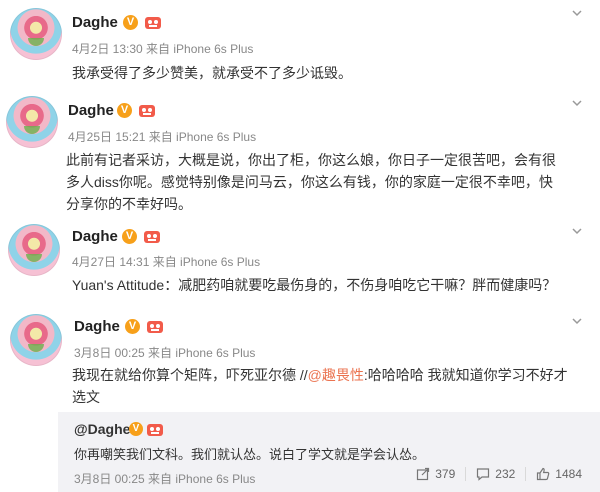 The width and height of the screenshot is (600, 492). Describe the element at coordinates (86, 397) in the screenshot. I see `post-text-line: 选文` at that location.